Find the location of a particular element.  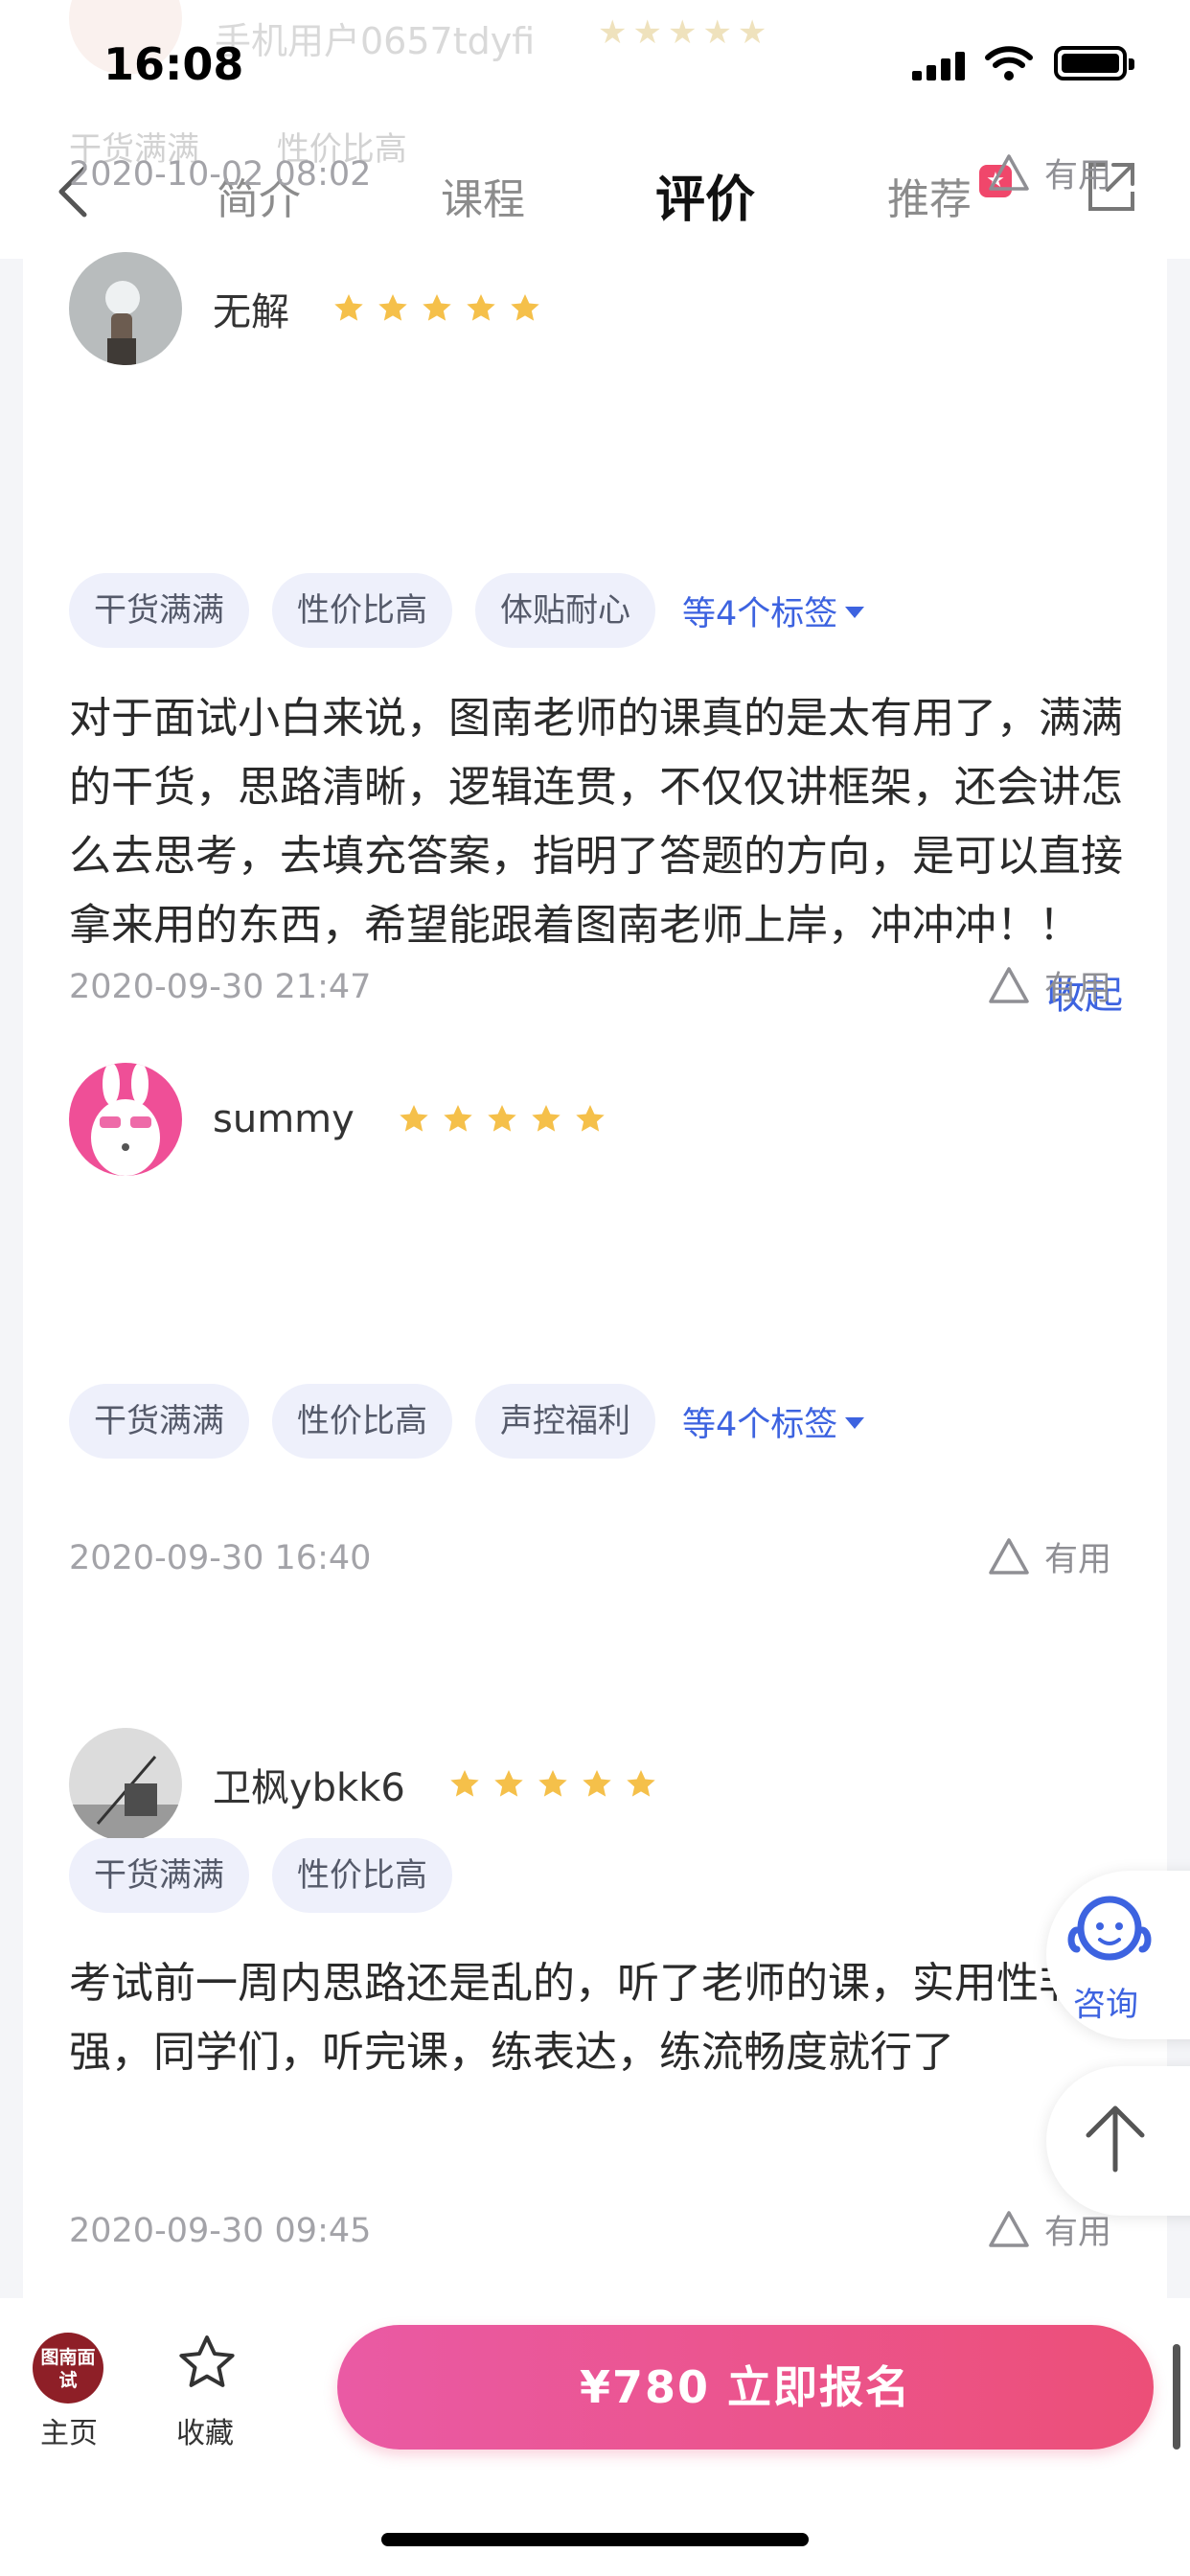

reviewer-name: 卫枫ybkk6 is located at coordinates (309, 1788).